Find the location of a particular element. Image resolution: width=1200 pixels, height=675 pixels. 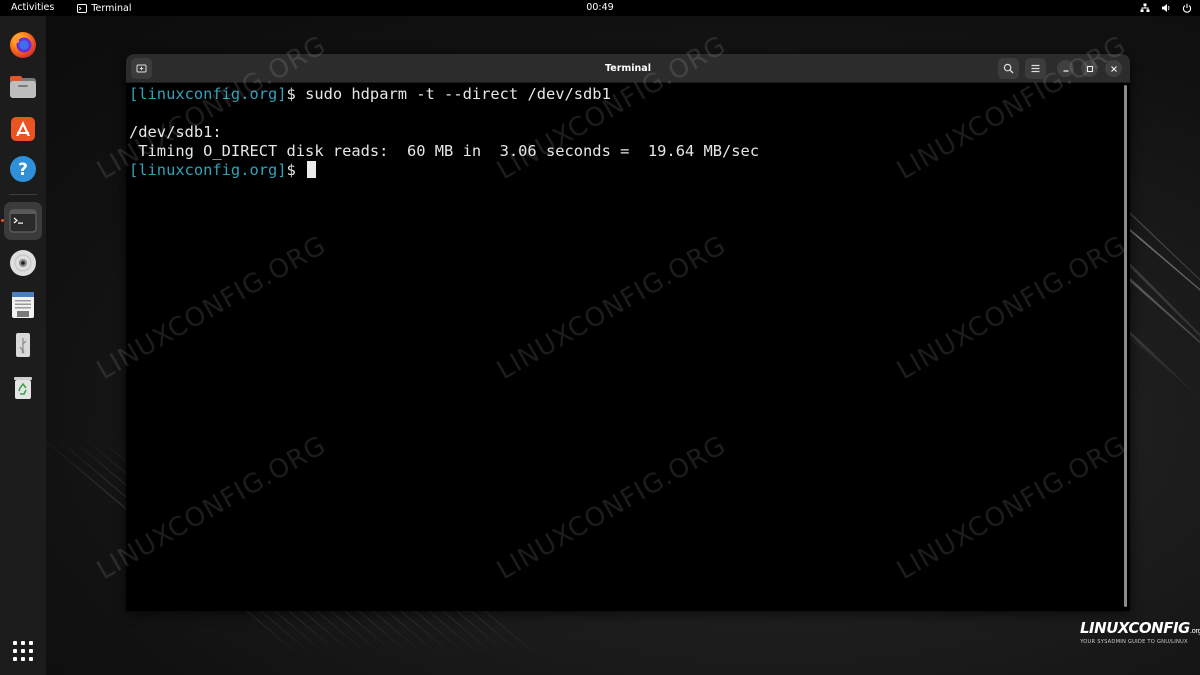

terminal-header-bar: Terminal is located at coordinates (628, 68).